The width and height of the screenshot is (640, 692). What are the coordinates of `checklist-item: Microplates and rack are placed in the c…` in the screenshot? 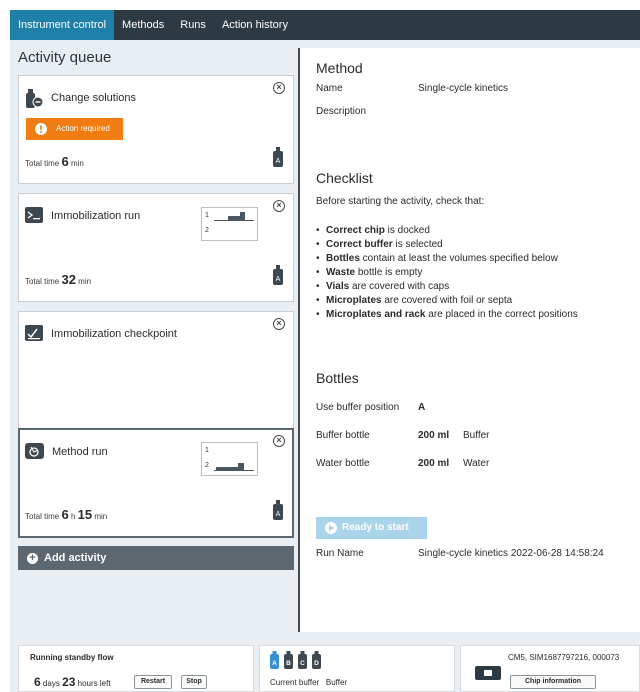 It's located at (447, 315).